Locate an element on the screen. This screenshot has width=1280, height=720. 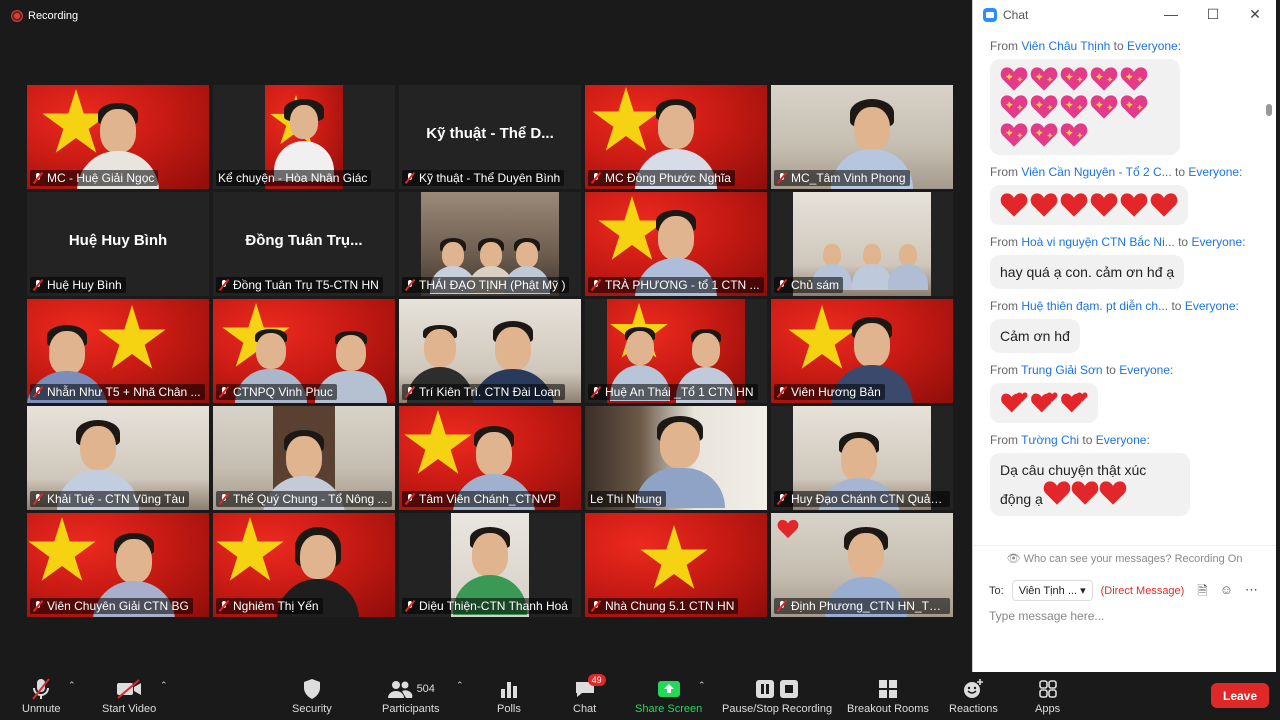
chat-message-bubble: Dạ câu chuyện thật xúc động ạ is located at coordinates (1090, 484).